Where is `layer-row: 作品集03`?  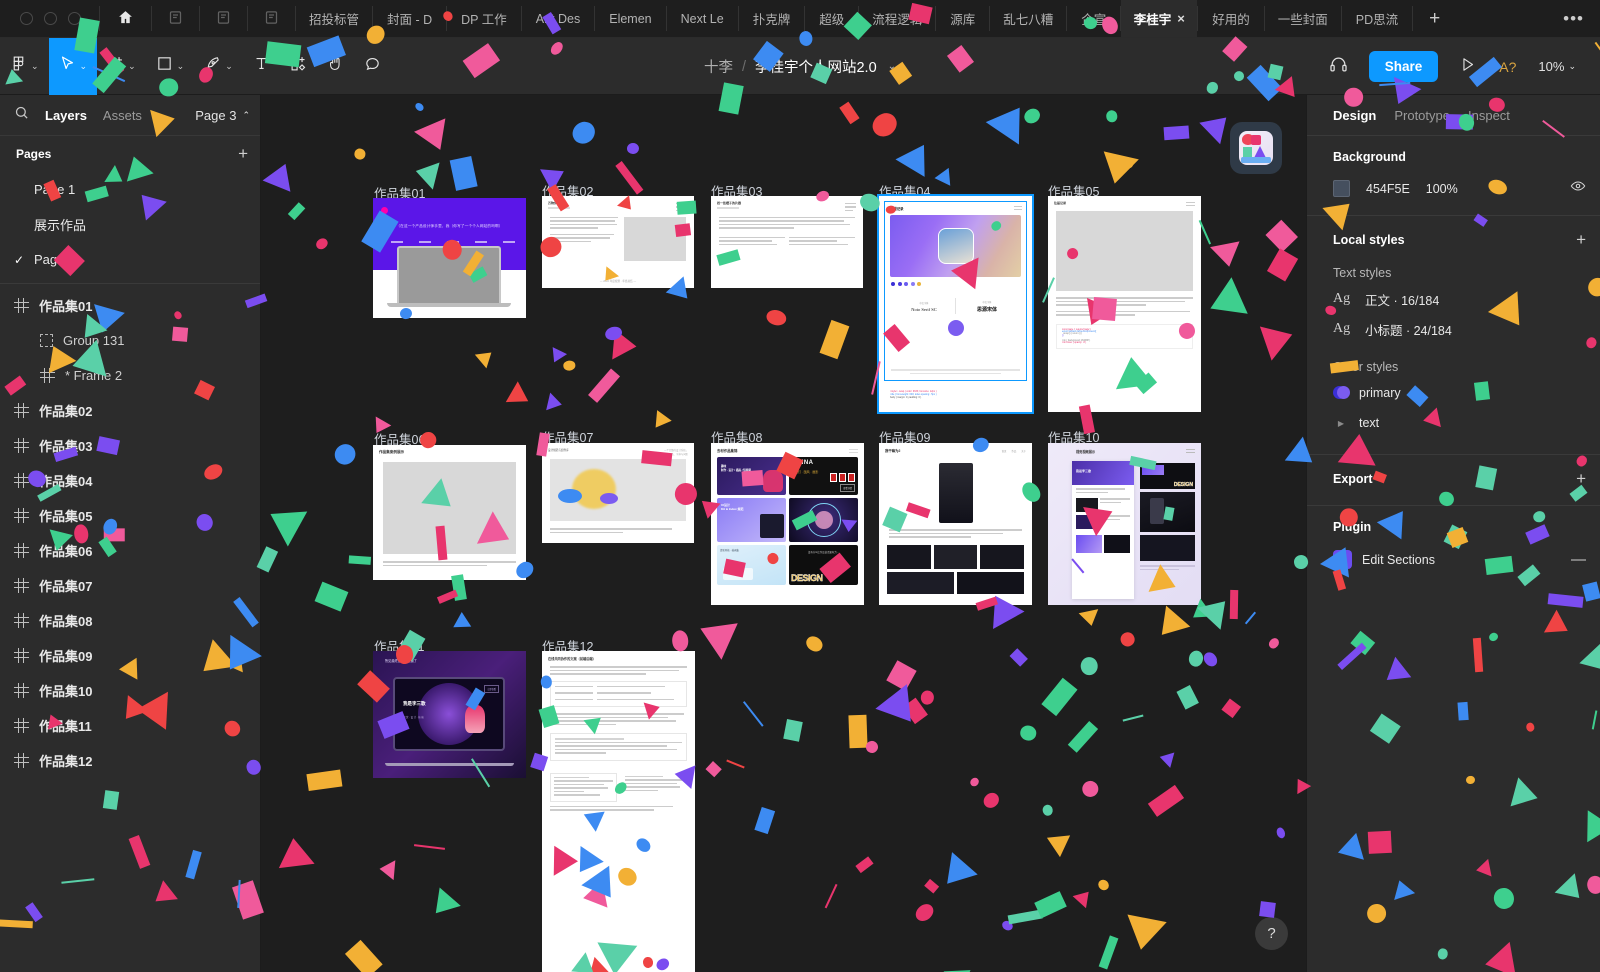
layer-row: 作品集03 is located at coordinates (130, 445).